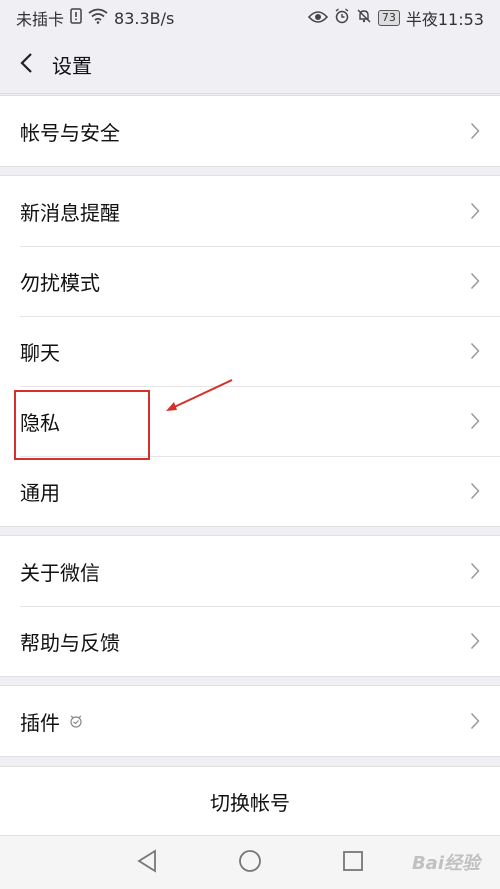 This screenshot has width=500, height=889. Describe the element at coordinates (250, 65) in the screenshot. I see `nav-bar: 设置` at that location.